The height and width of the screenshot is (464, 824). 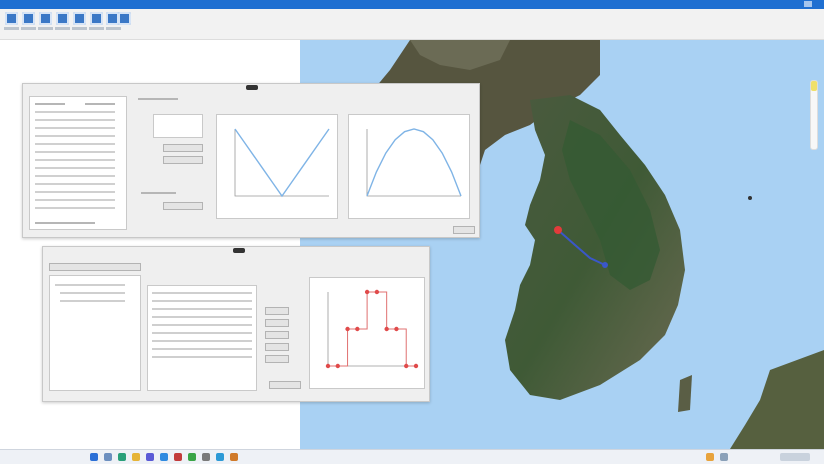 What do you see at coordinates (136, 457) in the screenshot?
I see `folder-icon` at bounding box center [136, 457].